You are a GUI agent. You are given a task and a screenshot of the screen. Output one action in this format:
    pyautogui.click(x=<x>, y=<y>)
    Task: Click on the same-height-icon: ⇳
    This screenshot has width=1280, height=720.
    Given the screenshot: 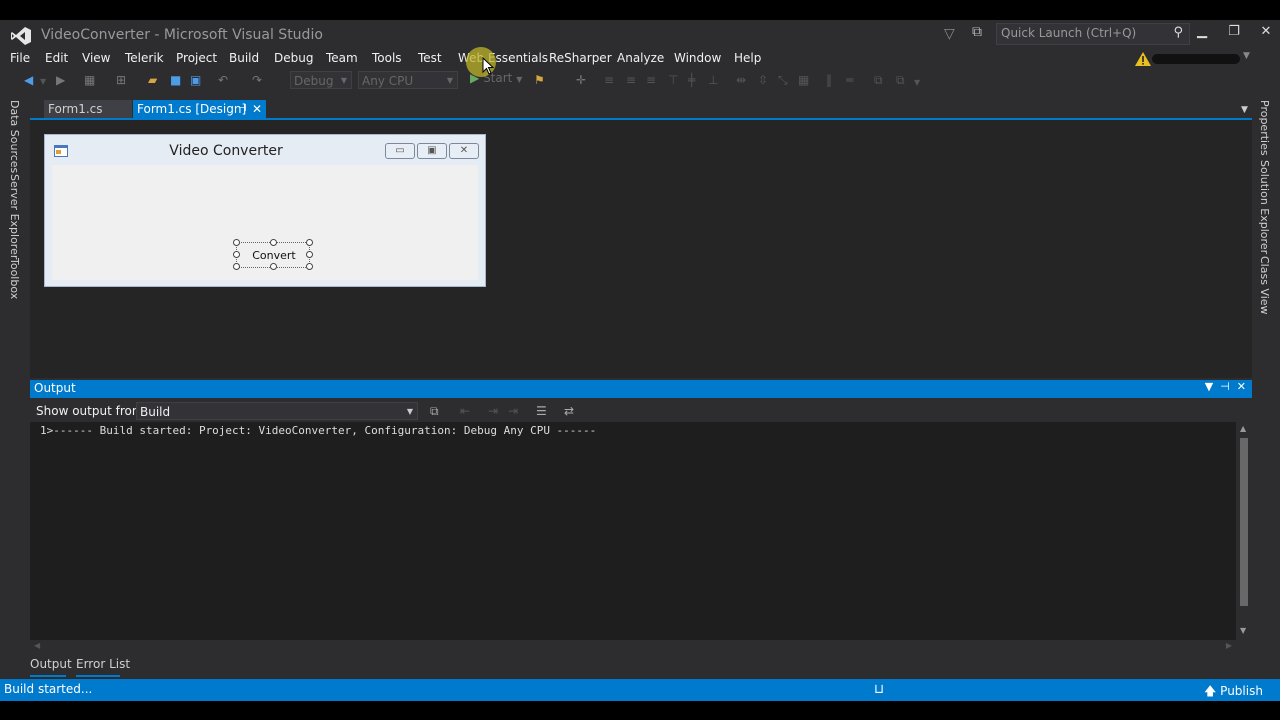 What is the action you would take?
    pyautogui.click(x=763, y=80)
    